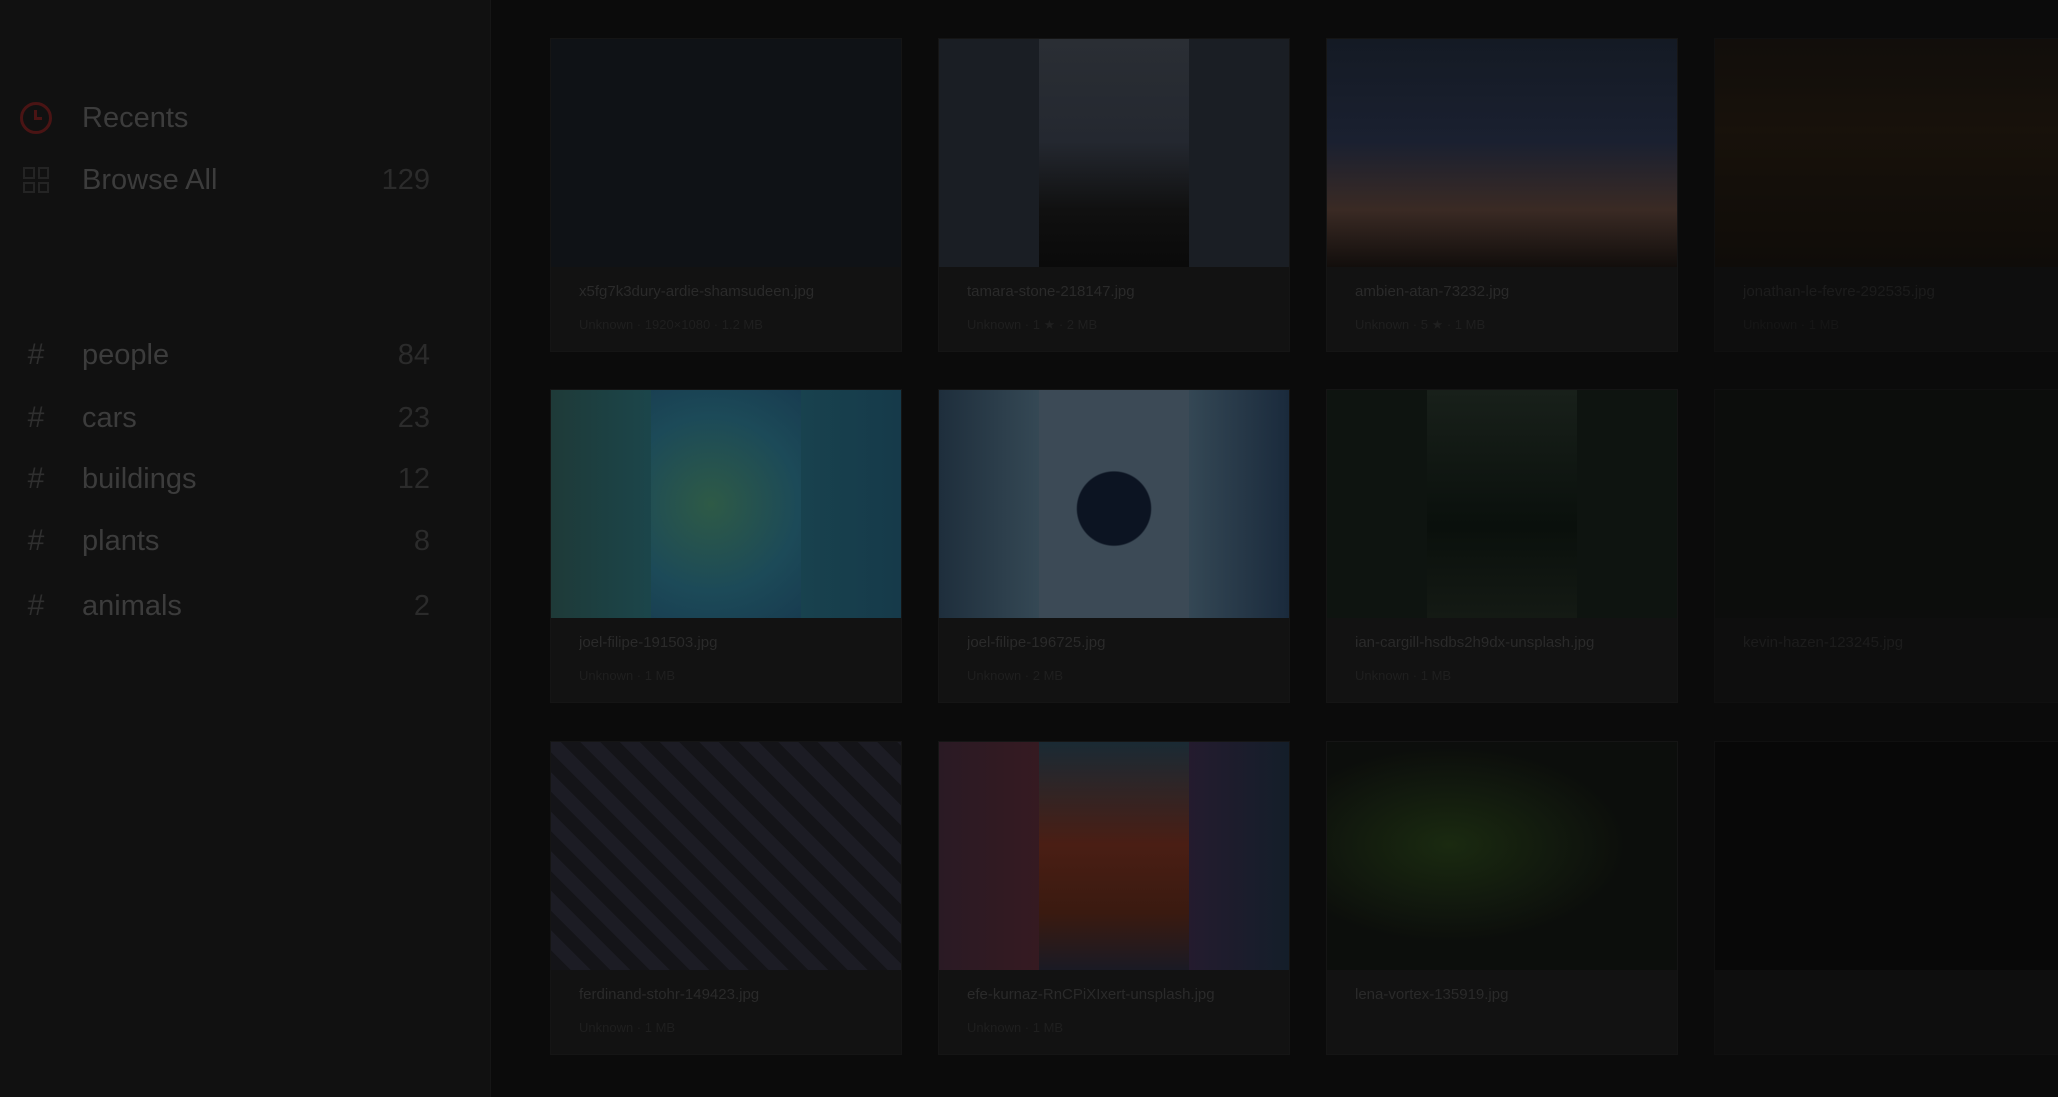  I want to click on file-card: joel-filipe-191503.jpg Unknown · 1 MB, so click(726, 546).